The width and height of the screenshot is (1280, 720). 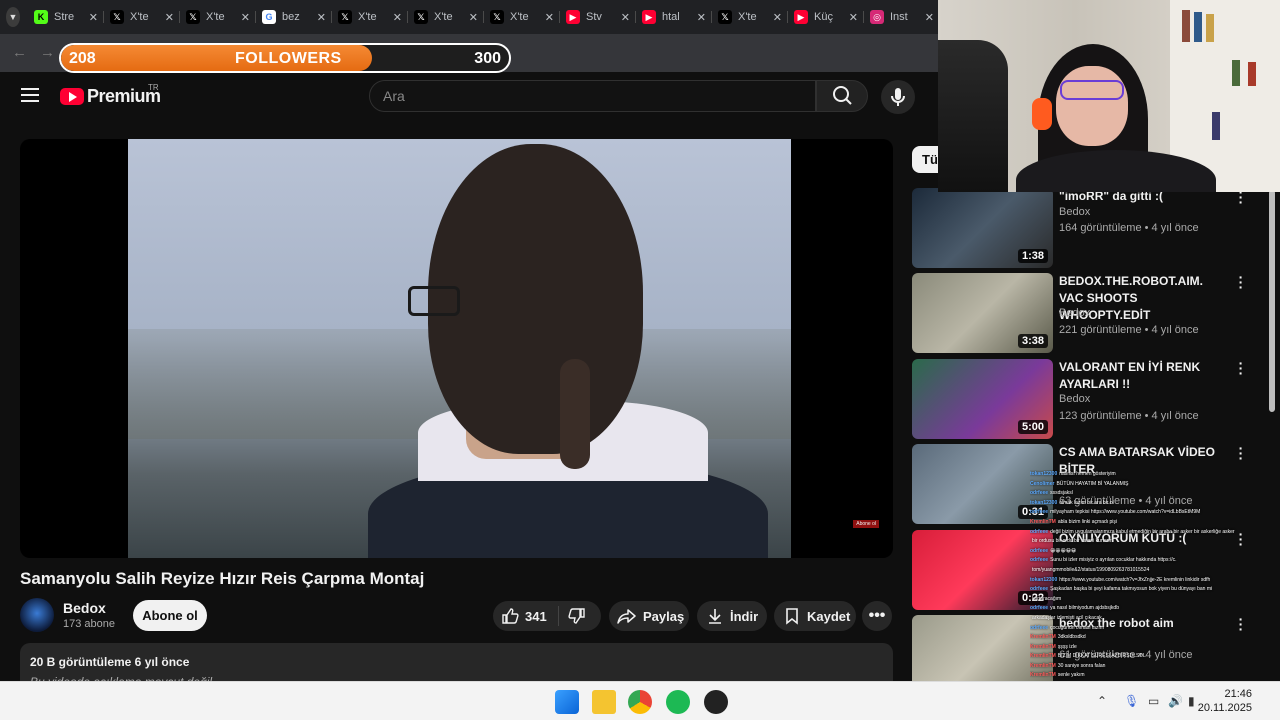 I want to click on tray-microphone-icon: 🎙, so click(x=1131, y=701).